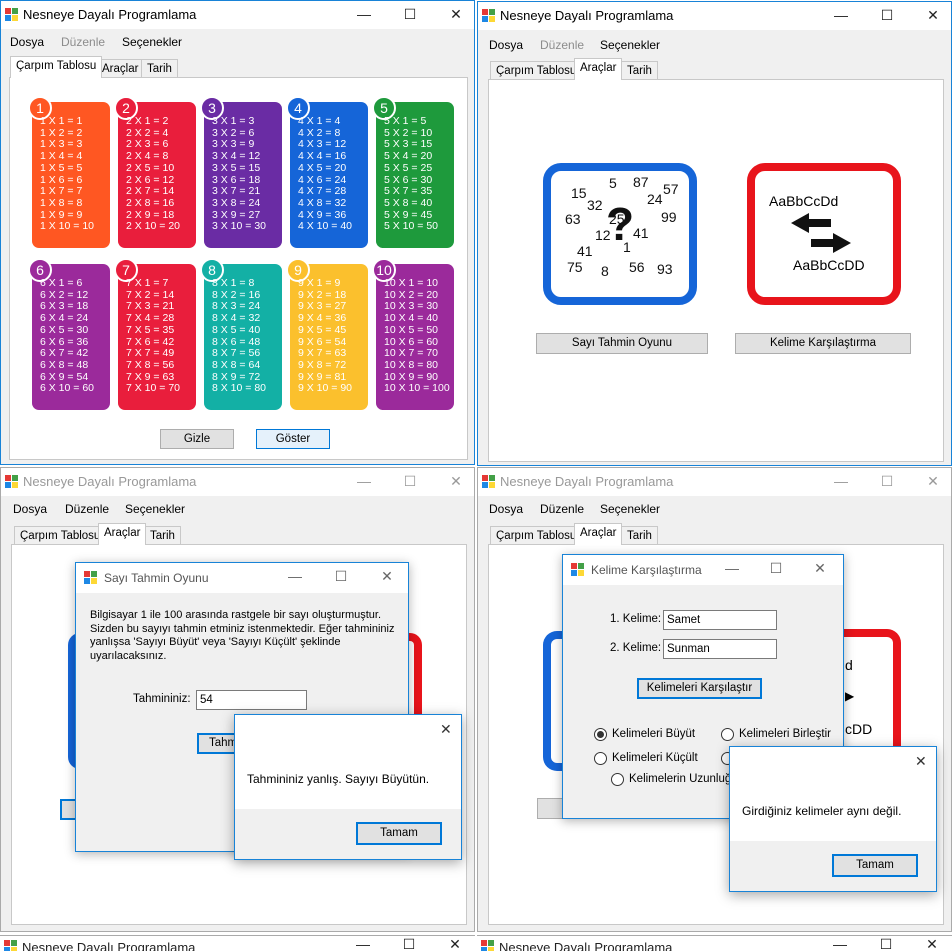 The height and width of the screenshot is (951, 952). I want to click on card-line: 10 X 8 = 80, so click(411, 364).